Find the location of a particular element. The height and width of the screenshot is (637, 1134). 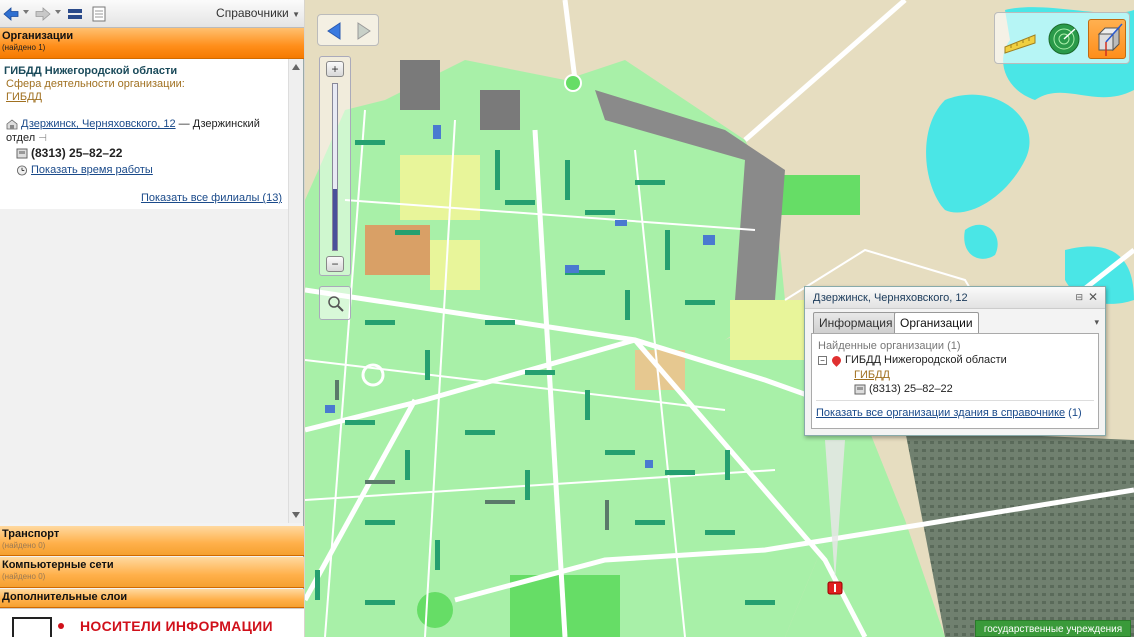

ruler-icon is located at coordinates (1020, 44).